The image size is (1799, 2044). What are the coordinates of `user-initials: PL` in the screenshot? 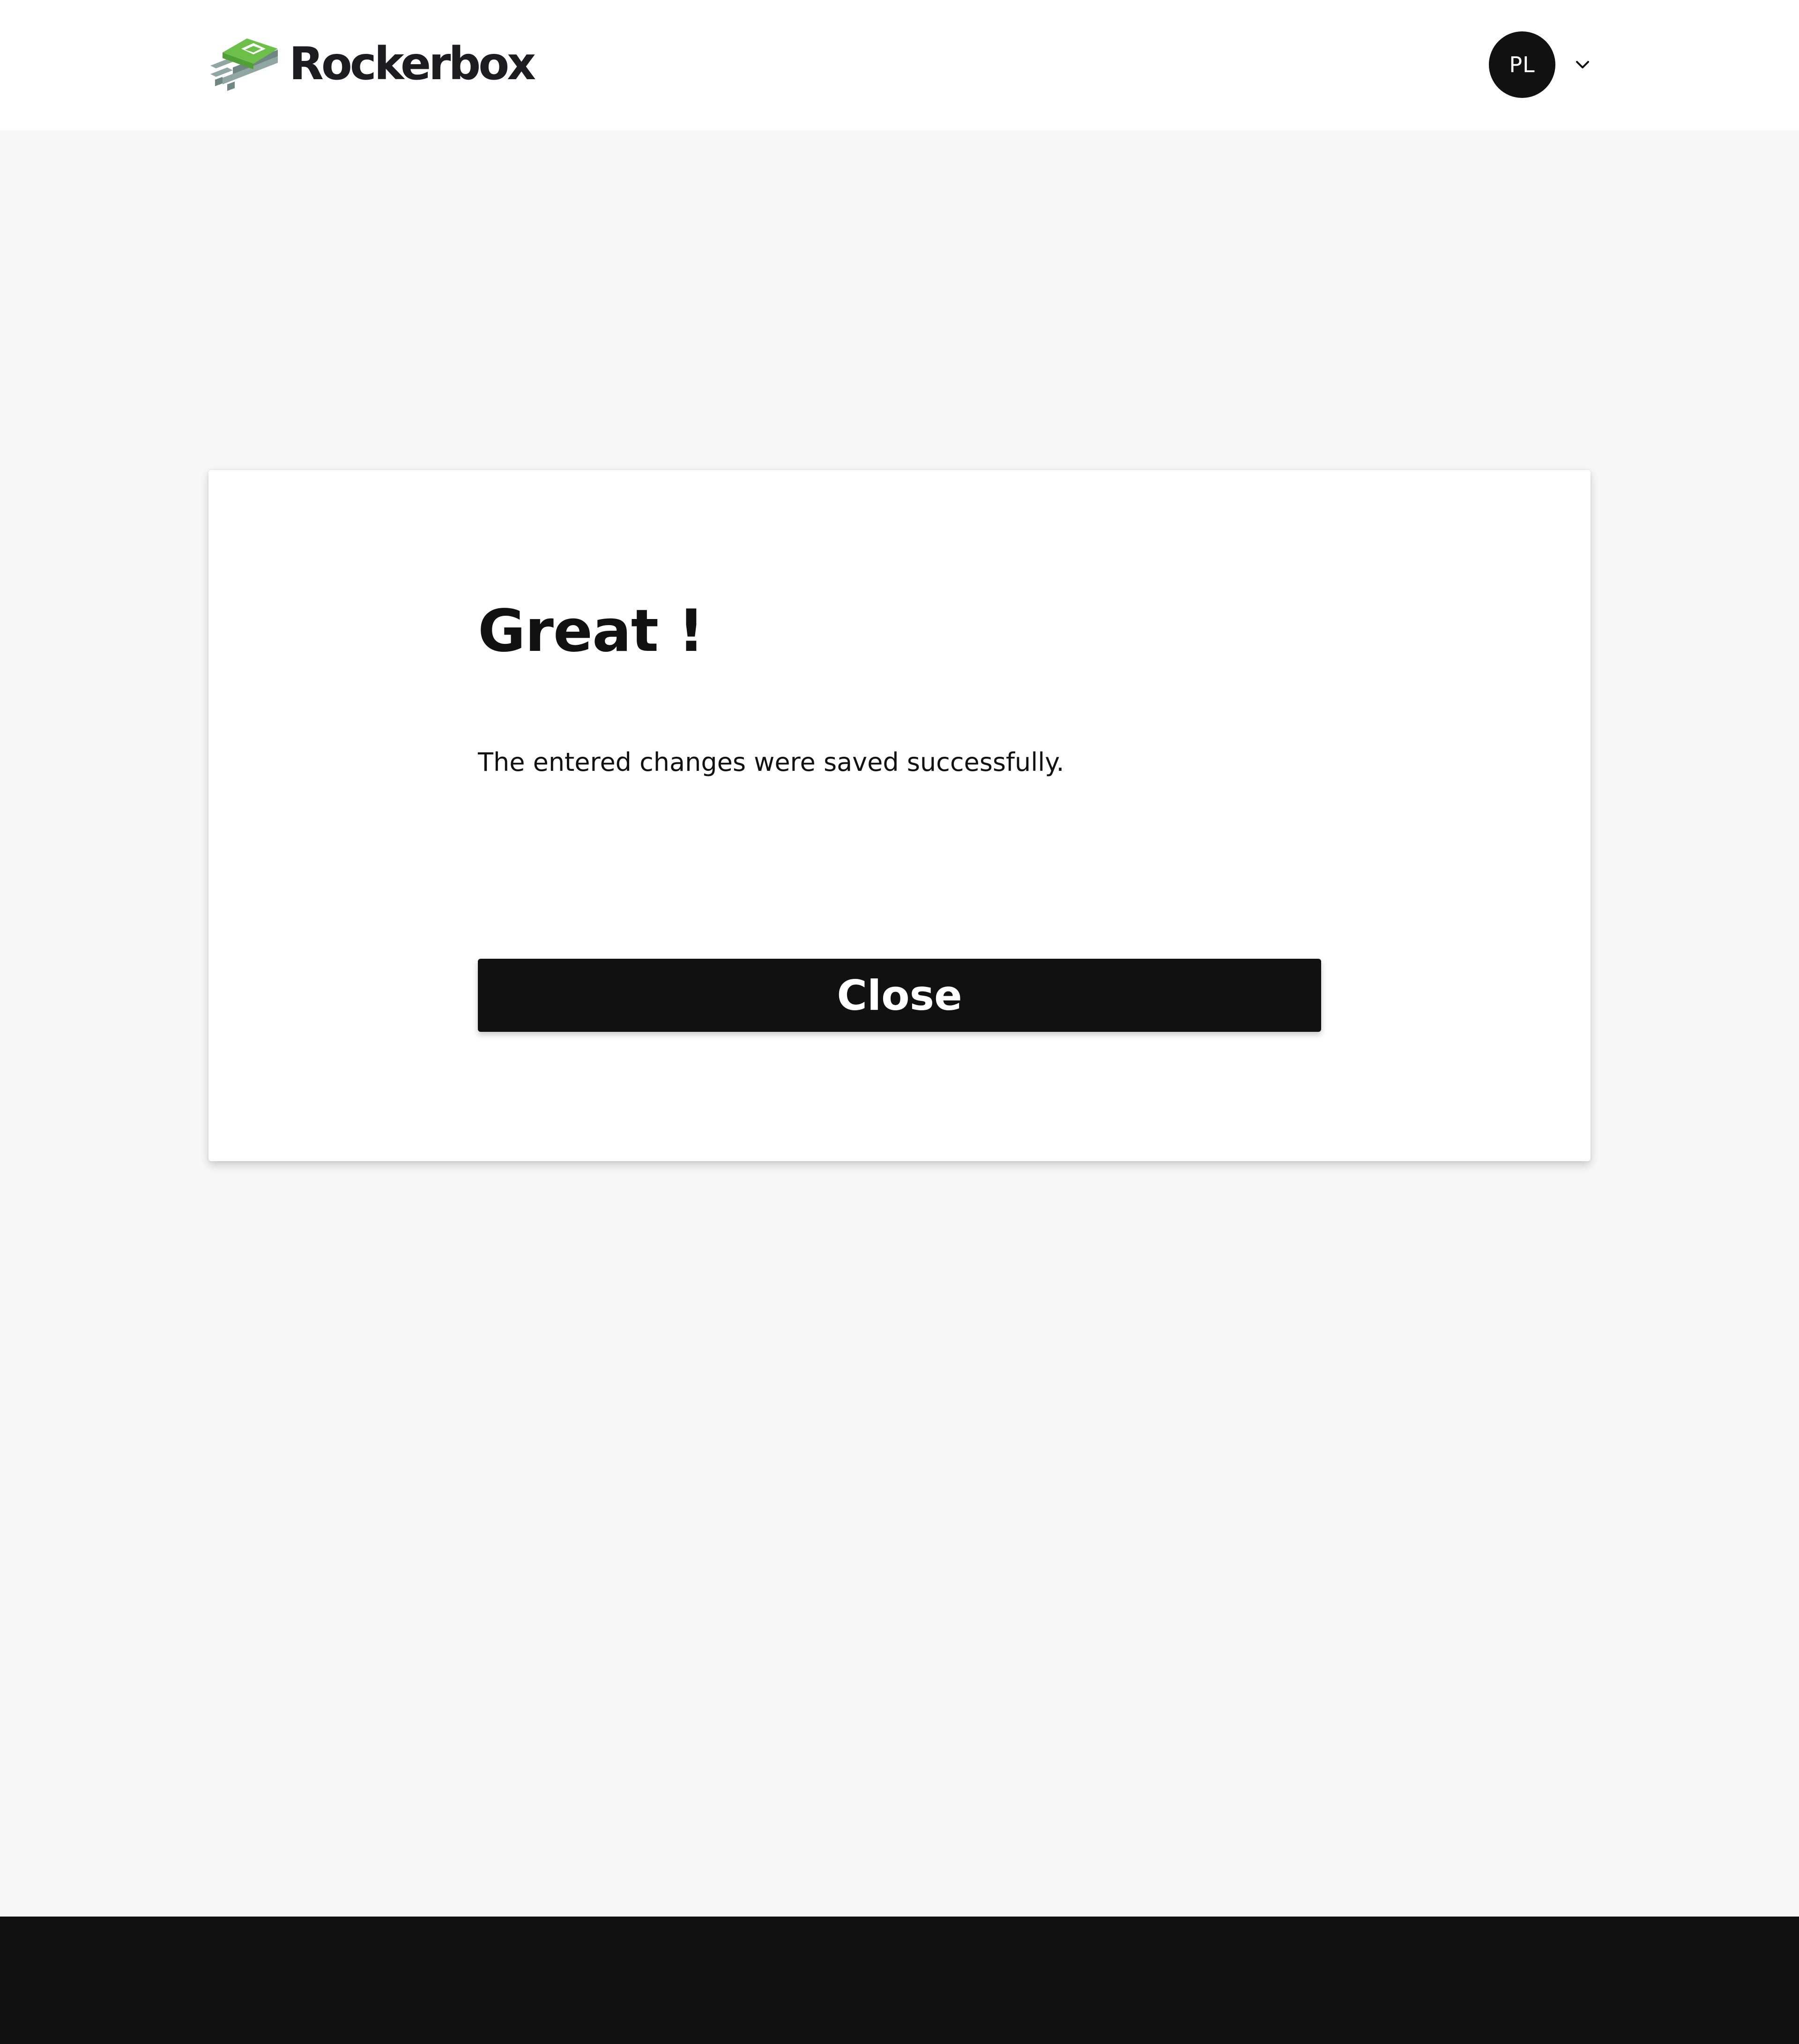 It's located at (1522, 64).